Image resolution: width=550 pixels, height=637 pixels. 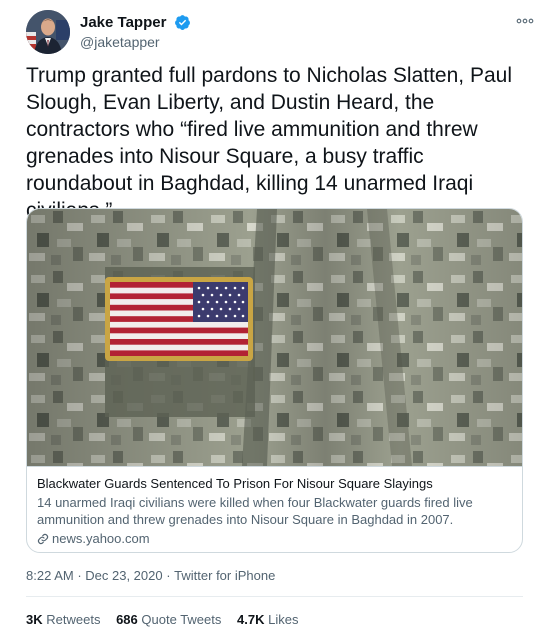 I want to click on retweets-label: Retweets, so click(x=73, y=619).